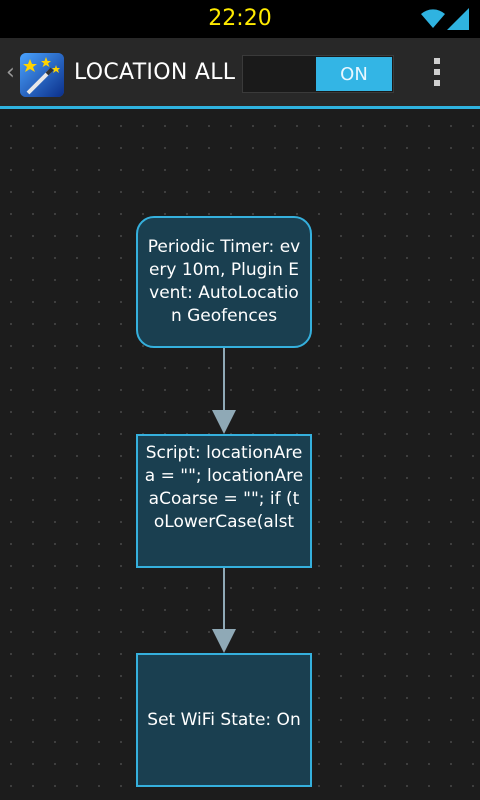  I want to click on wifi-icon, so click(433, 18).